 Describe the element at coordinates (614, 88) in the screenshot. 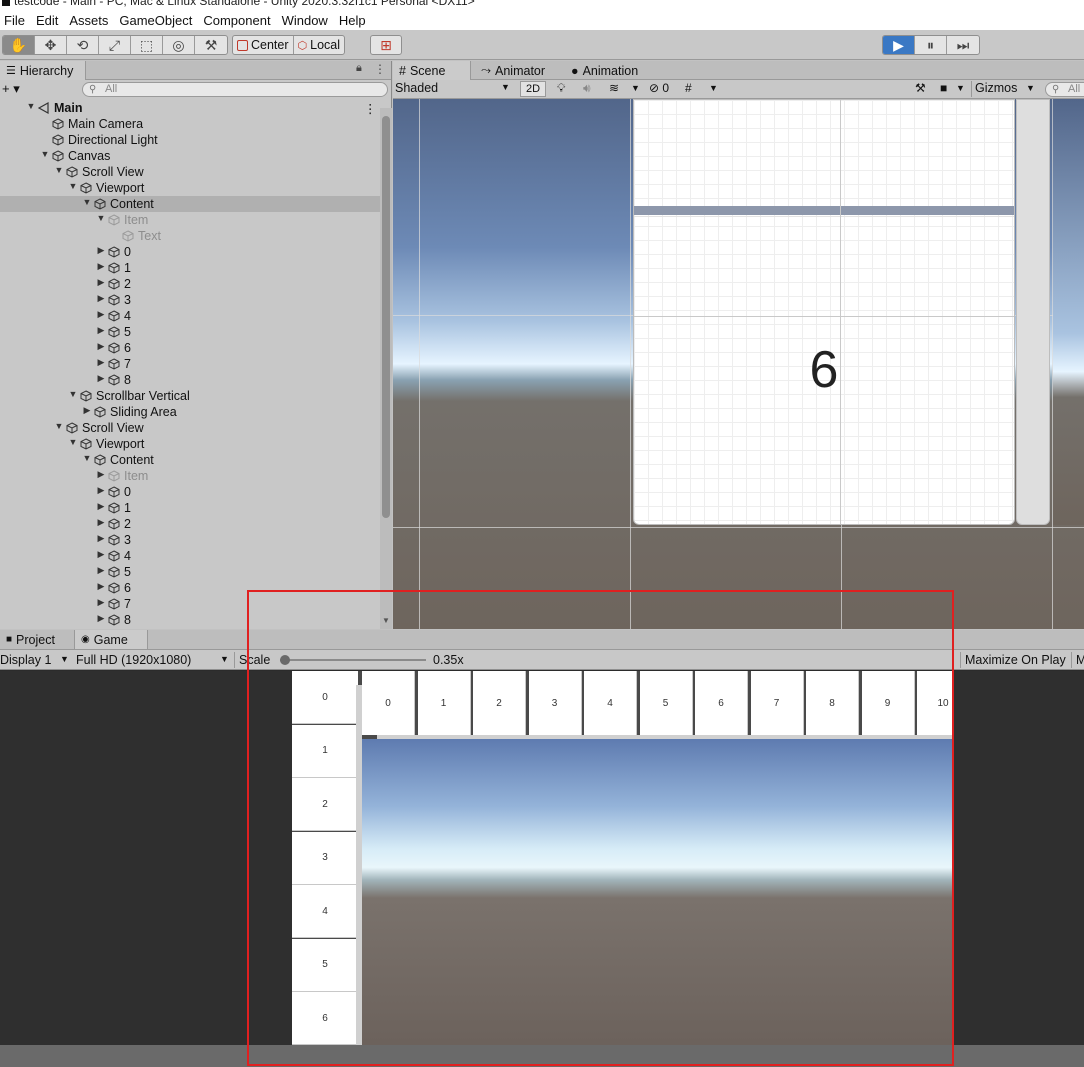

I see `effects-toggle-icon: ≋` at that location.